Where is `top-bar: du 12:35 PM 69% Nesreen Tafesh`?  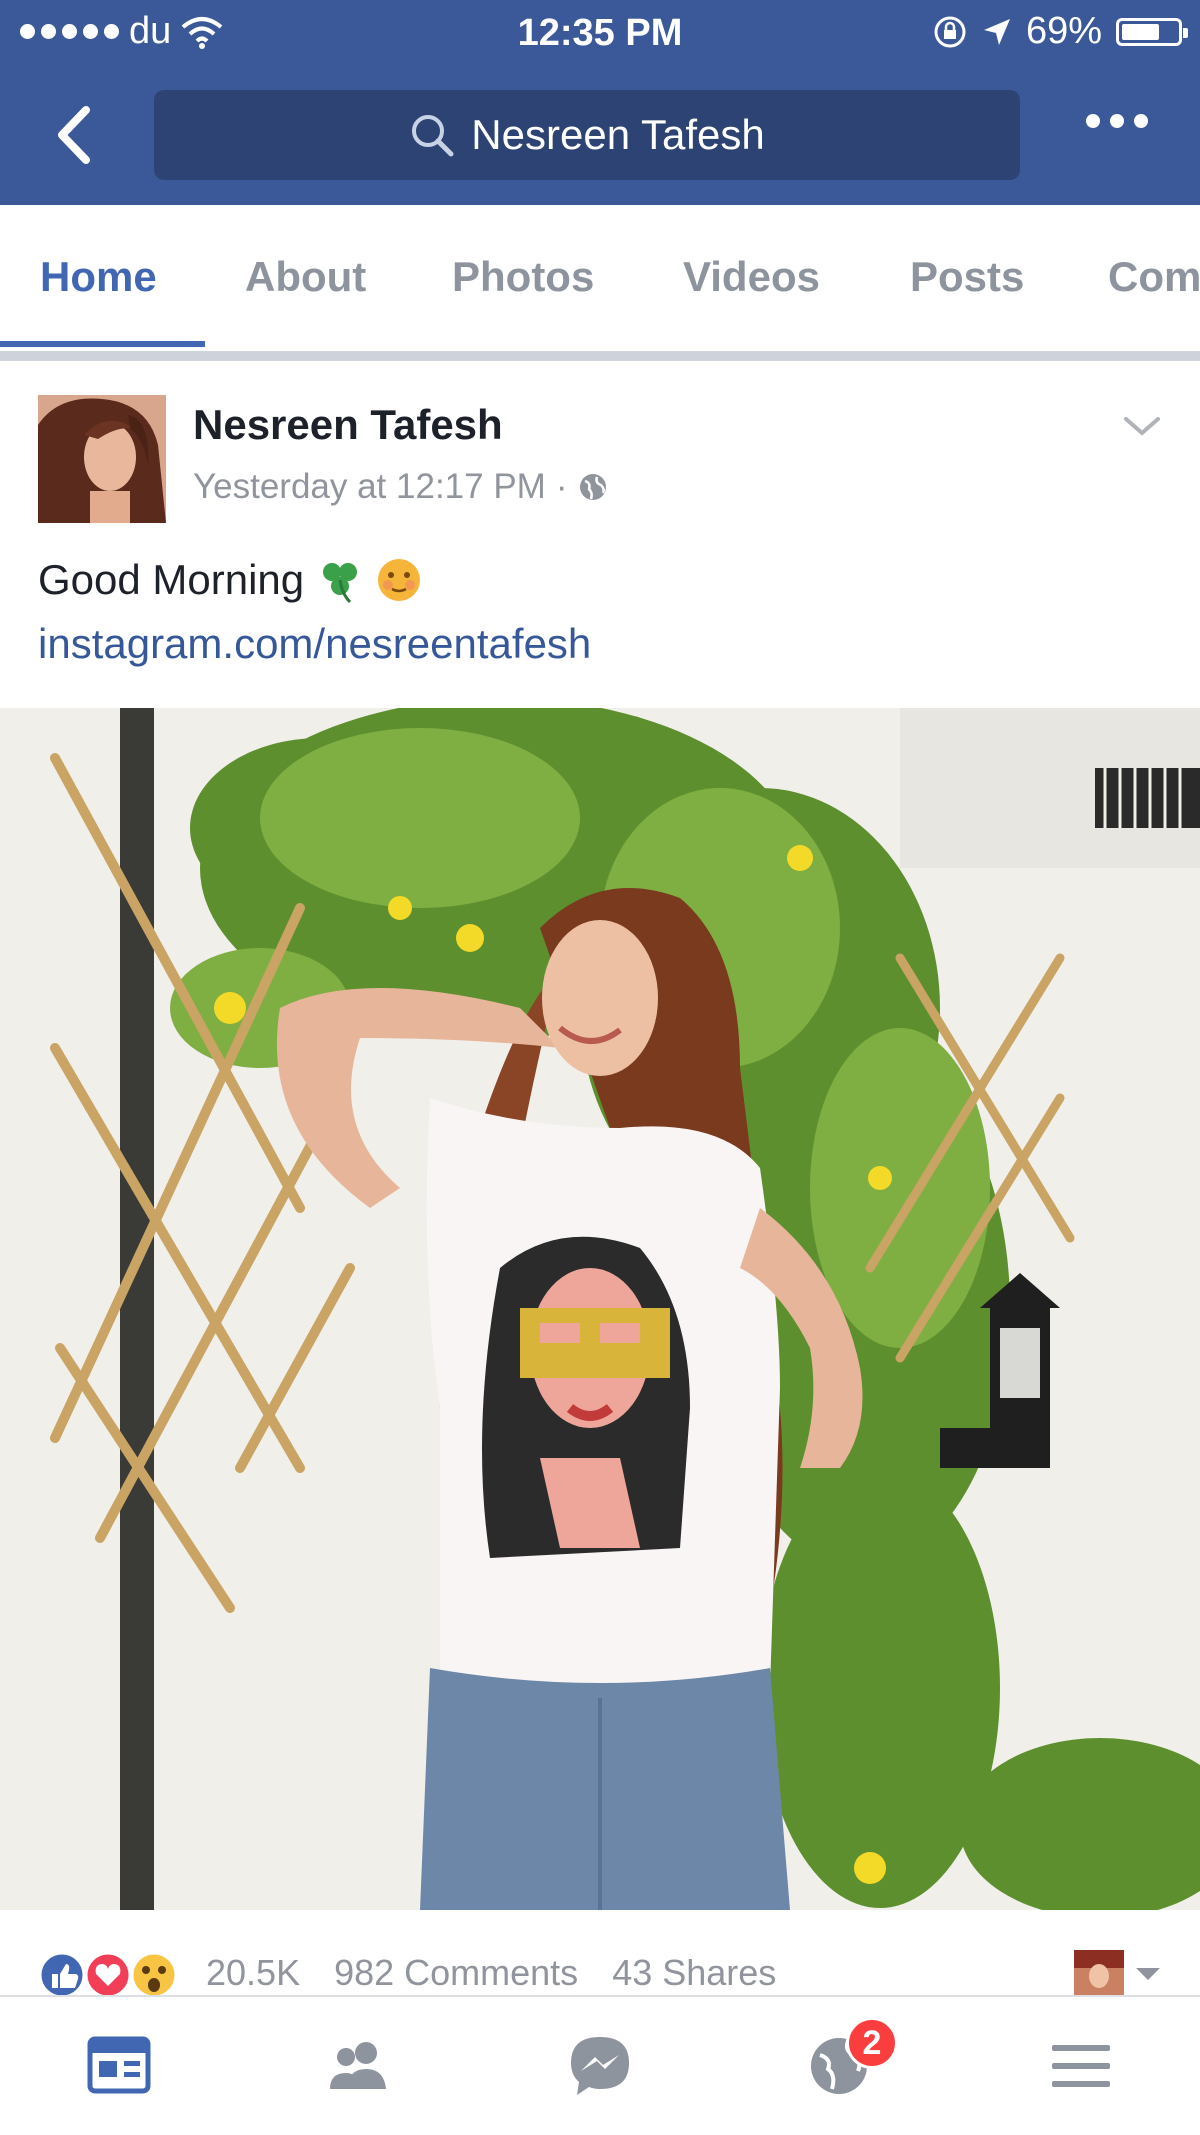
top-bar: du 12:35 PM 69% Nesreen Tafesh is located at coordinates (600, 102).